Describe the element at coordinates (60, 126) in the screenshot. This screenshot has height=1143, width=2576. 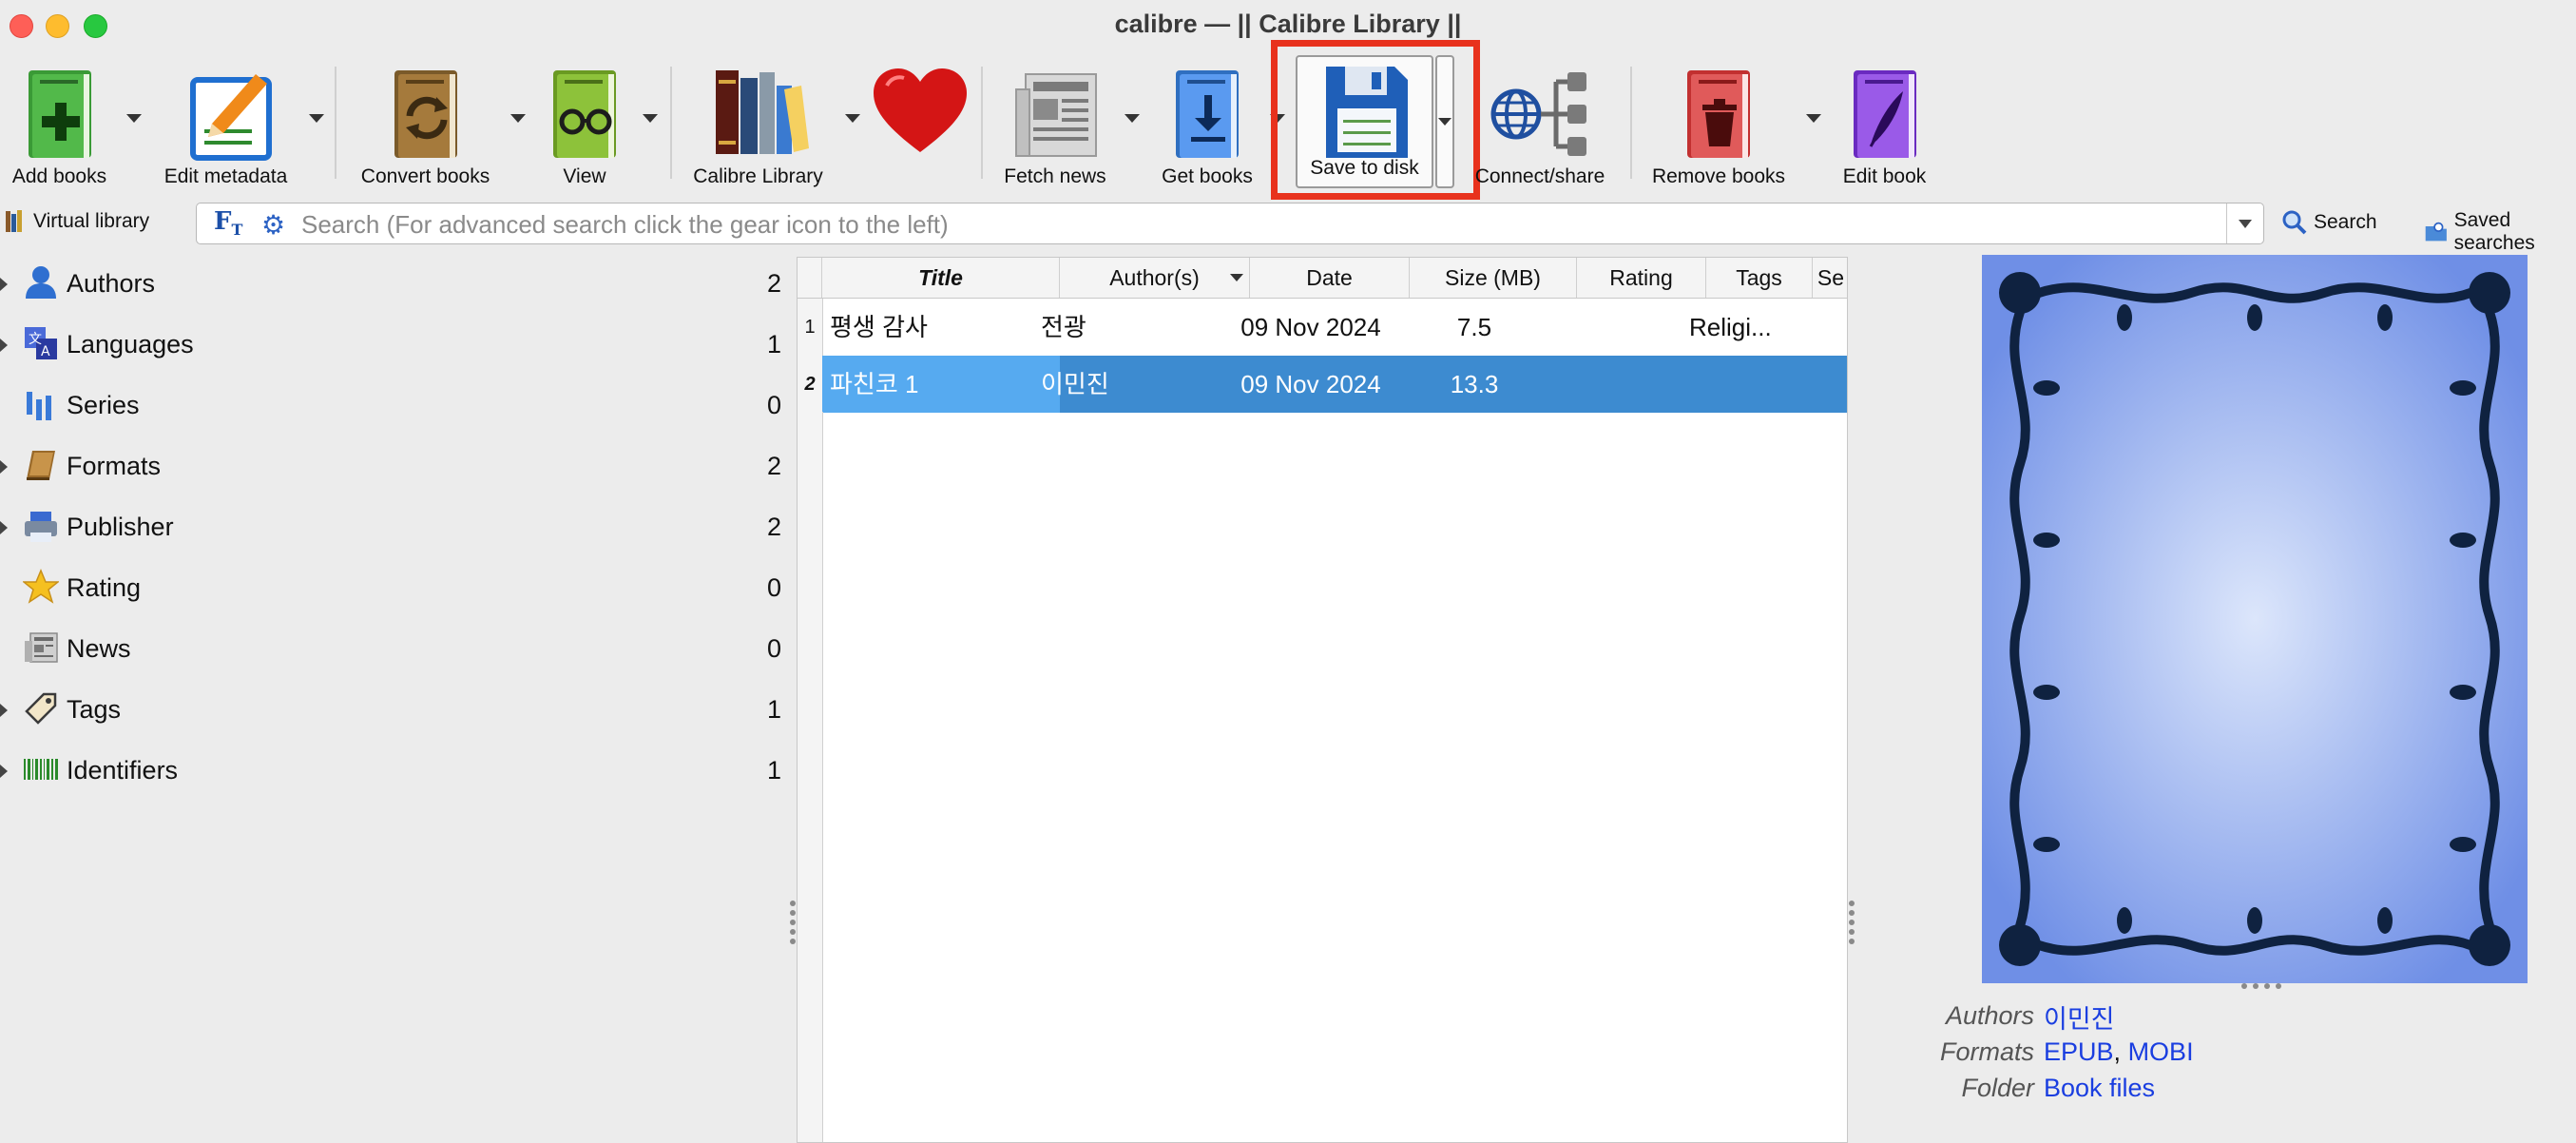
I see `add-books-button: Add books` at that location.